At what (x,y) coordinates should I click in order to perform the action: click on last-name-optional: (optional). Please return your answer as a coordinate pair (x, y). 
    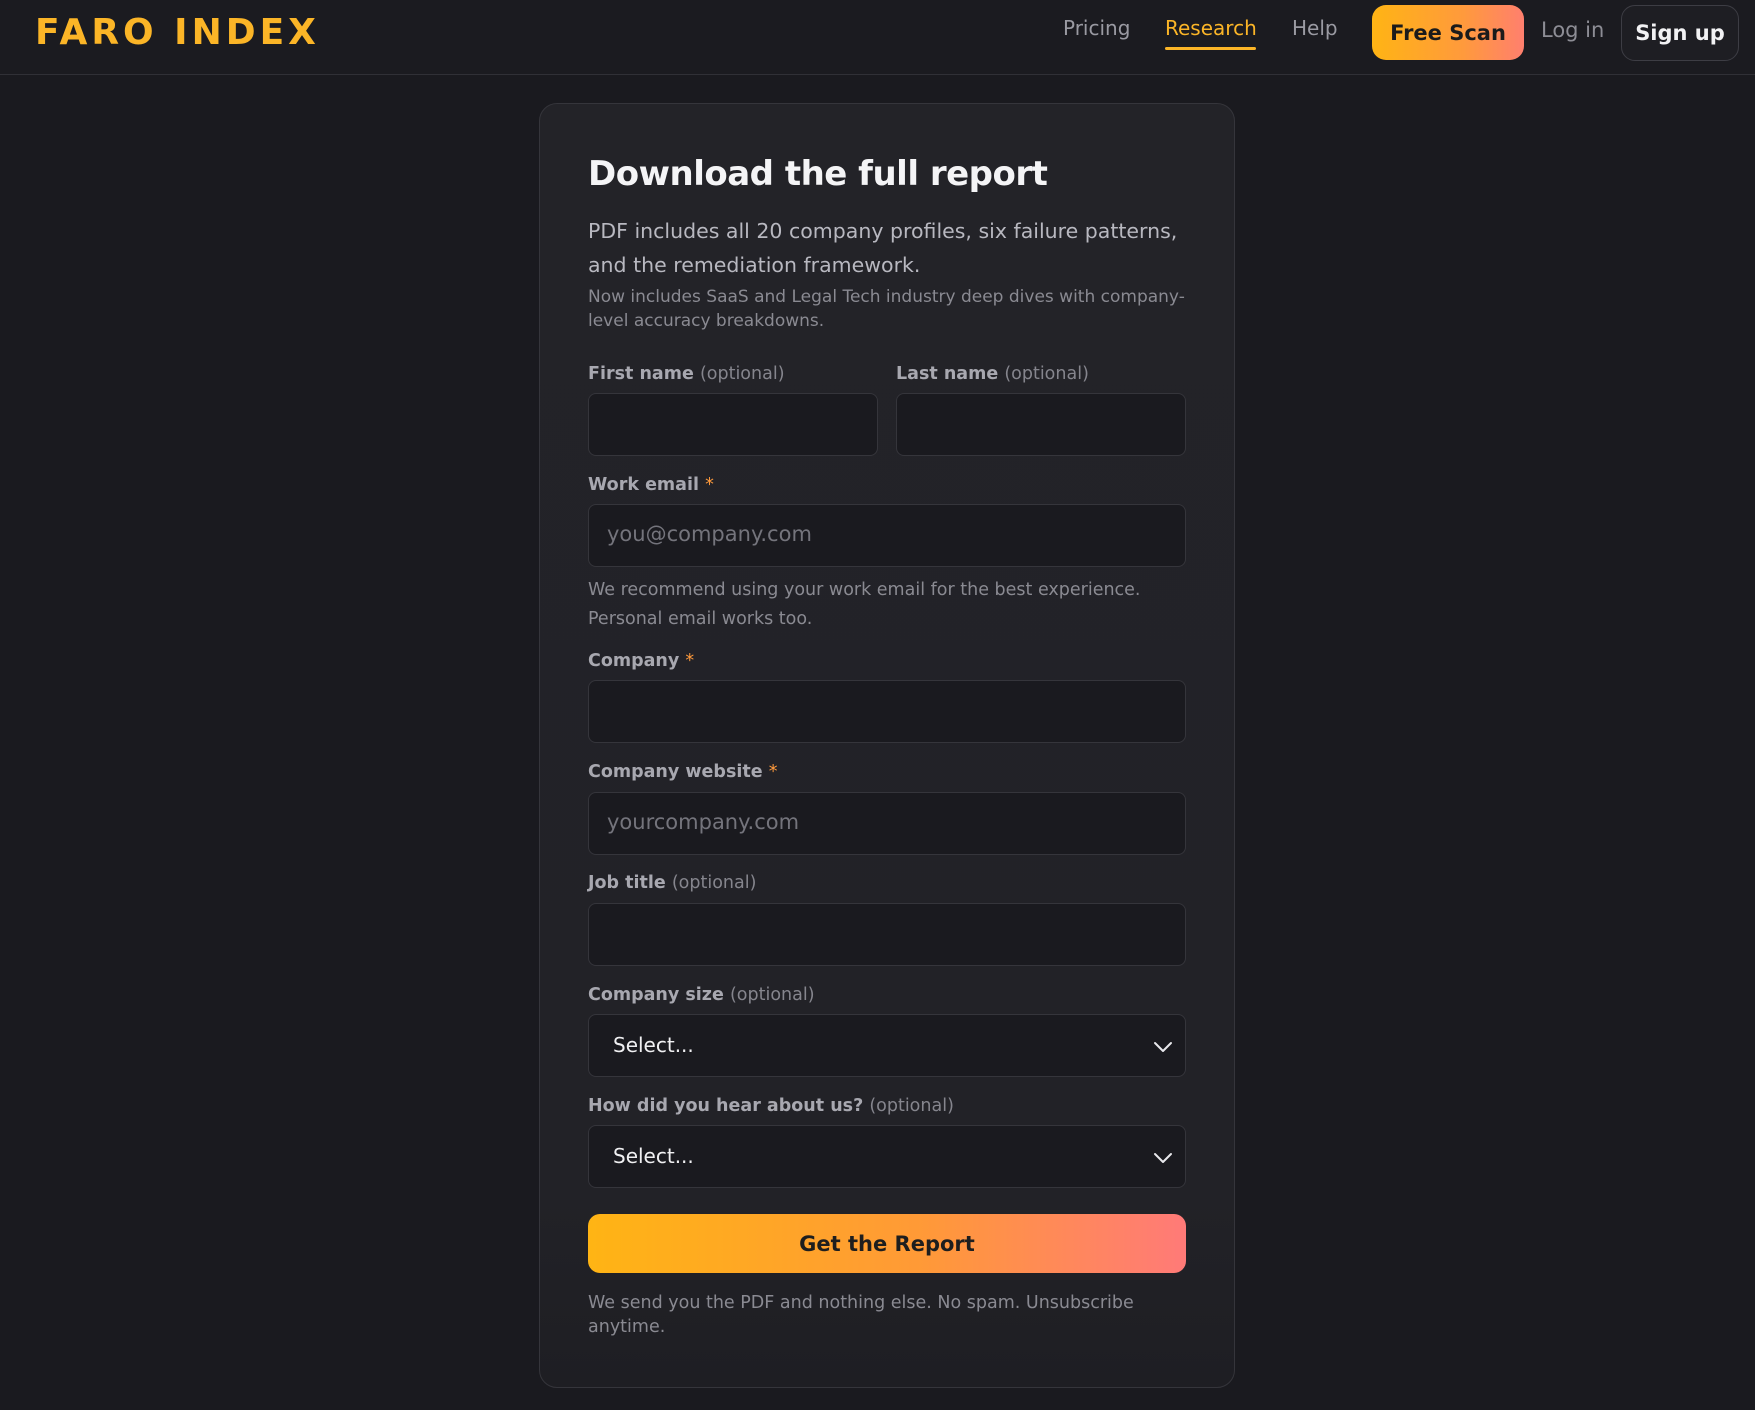
    Looking at the image, I should click on (1046, 374).